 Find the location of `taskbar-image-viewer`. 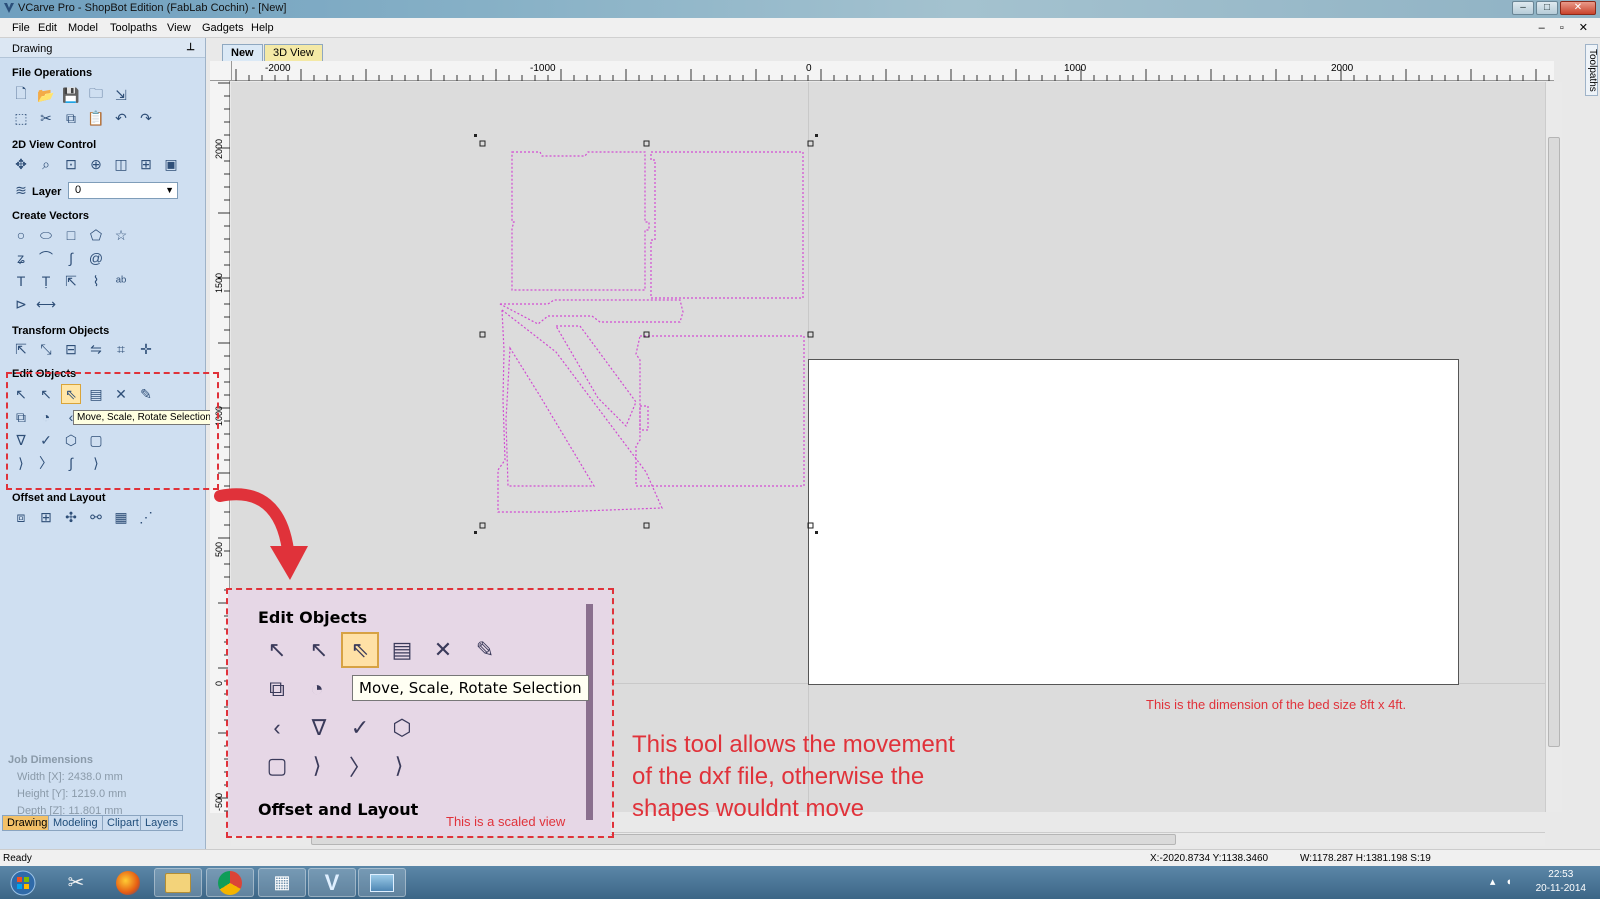

taskbar-image-viewer is located at coordinates (382, 882).